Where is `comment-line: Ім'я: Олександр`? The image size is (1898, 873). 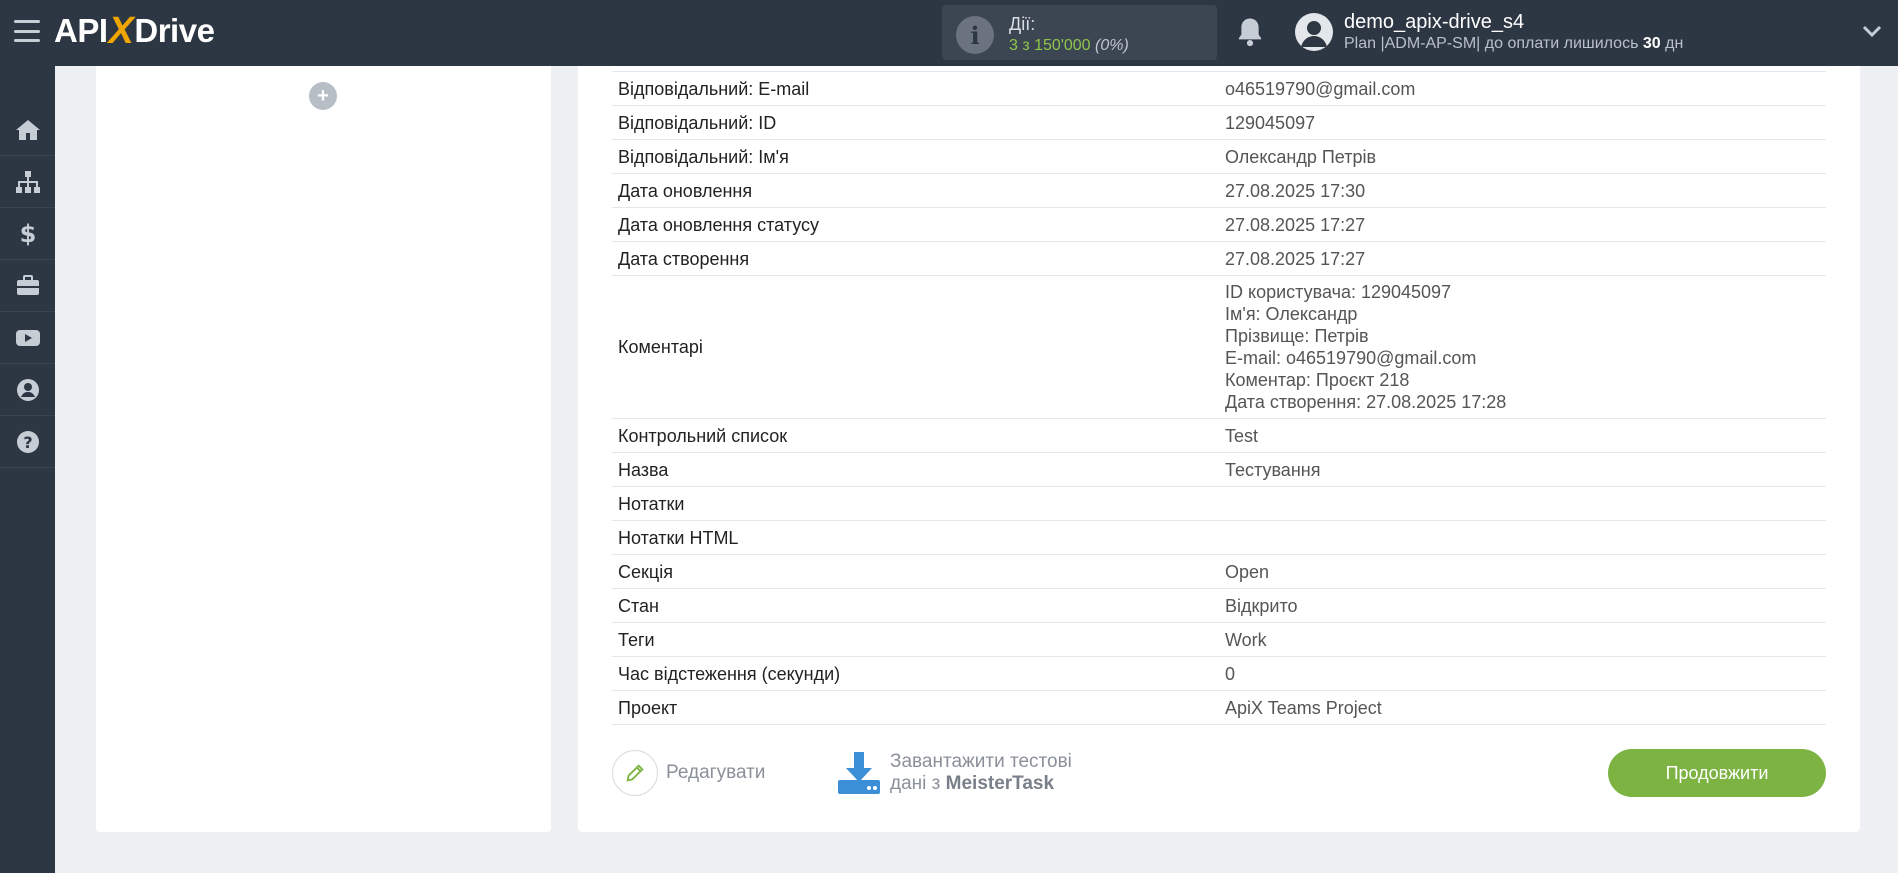 comment-line: Ім'я: Олександр is located at coordinates (1291, 314).